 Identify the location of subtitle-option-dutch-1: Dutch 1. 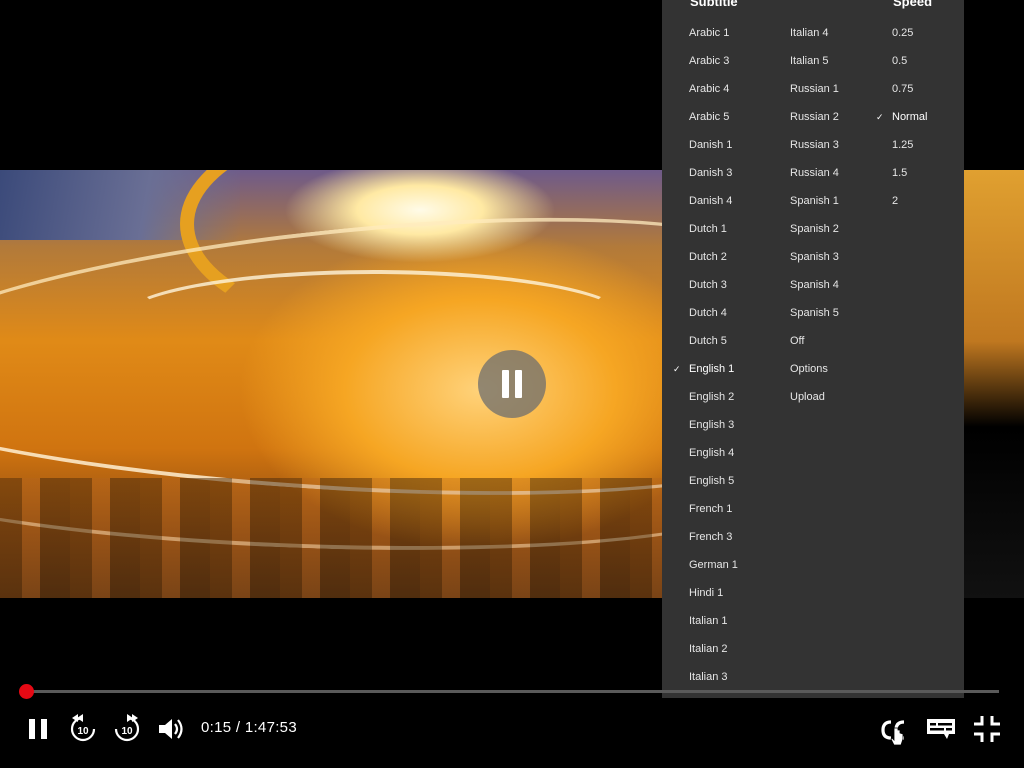
(708, 229).